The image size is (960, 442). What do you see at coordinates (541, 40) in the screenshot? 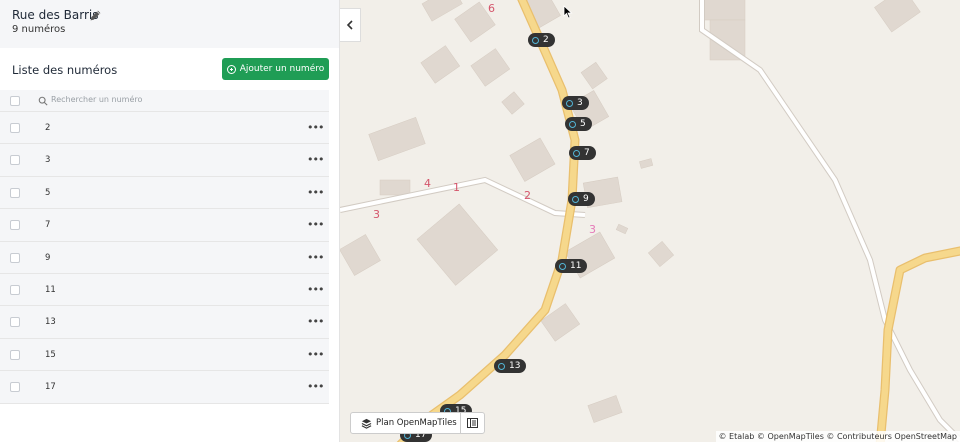
I see `address-marker: 2` at bounding box center [541, 40].